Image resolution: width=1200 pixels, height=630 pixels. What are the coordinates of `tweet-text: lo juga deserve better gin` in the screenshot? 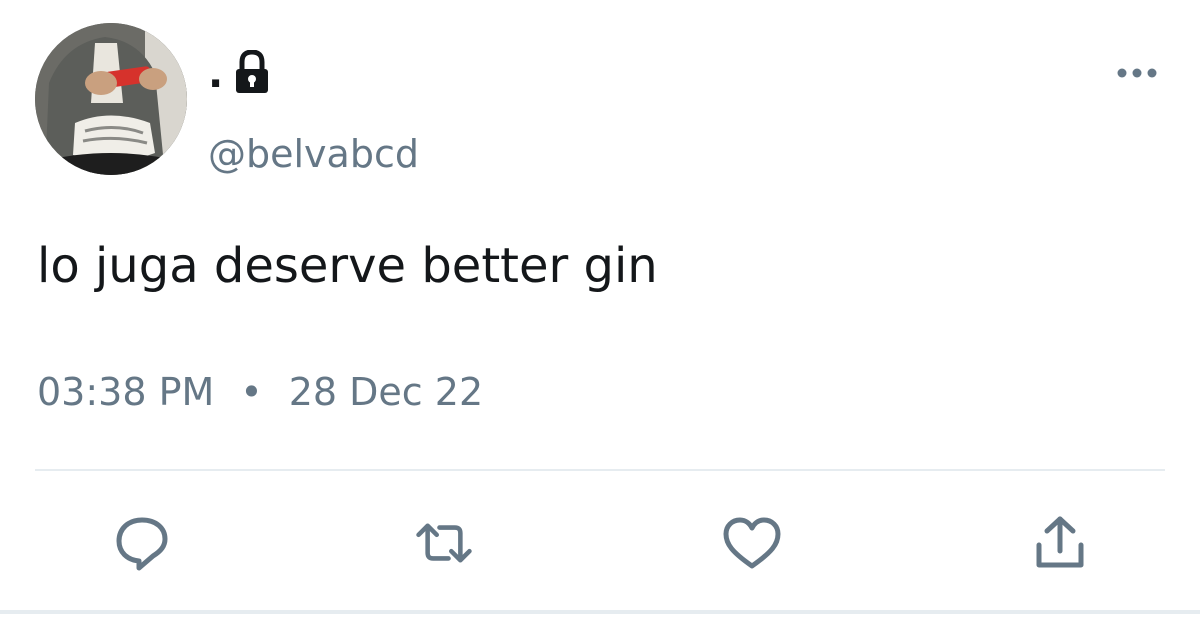 It's located at (347, 266).